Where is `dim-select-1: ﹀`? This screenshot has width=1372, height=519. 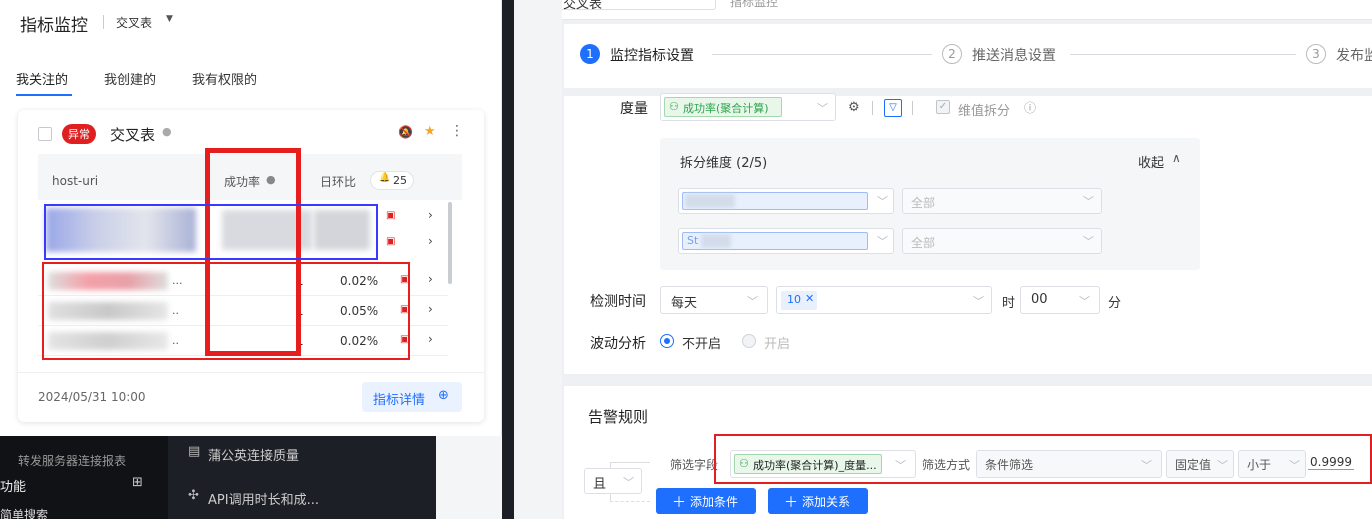
dim-select-1: ﹀ is located at coordinates (786, 201).